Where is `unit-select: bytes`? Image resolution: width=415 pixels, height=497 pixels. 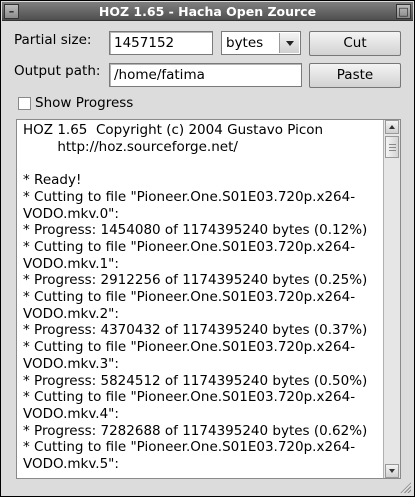 unit-select: bytes is located at coordinates (261, 43).